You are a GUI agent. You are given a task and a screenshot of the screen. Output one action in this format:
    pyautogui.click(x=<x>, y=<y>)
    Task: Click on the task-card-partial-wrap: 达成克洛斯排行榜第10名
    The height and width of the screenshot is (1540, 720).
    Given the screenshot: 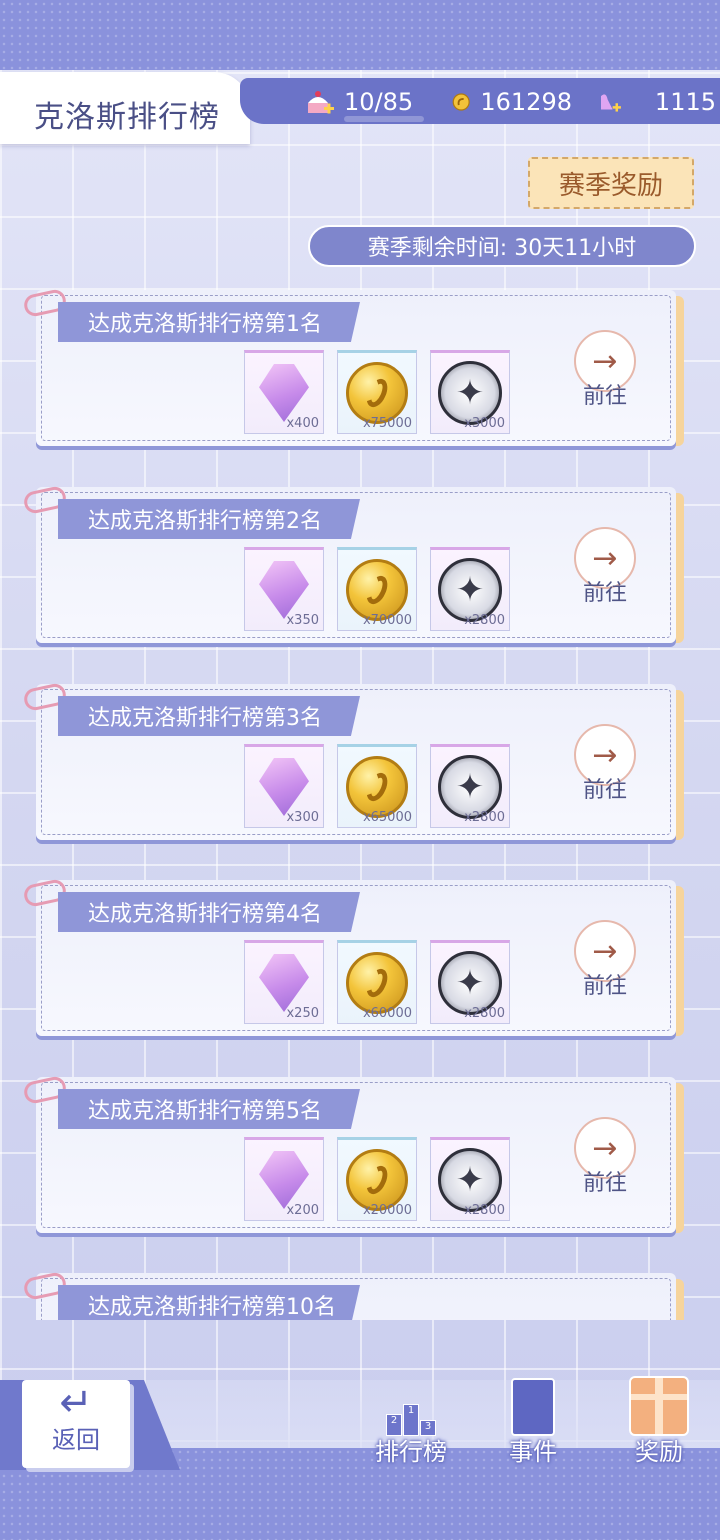 What is the action you would take?
    pyautogui.click(x=360, y=1295)
    